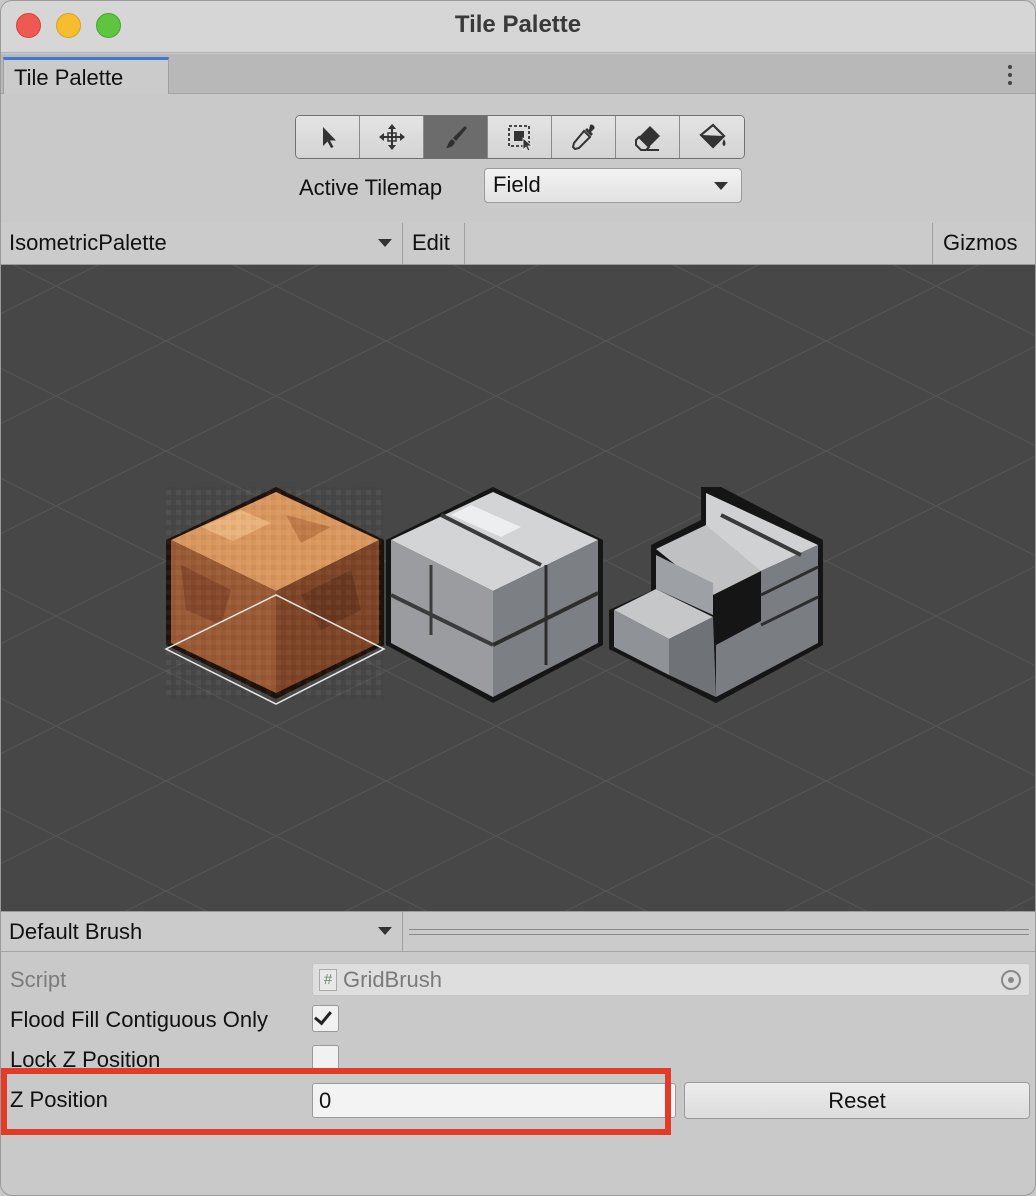 The height and width of the screenshot is (1196, 1036). I want to click on script-field: # GridBrush, so click(671, 979).